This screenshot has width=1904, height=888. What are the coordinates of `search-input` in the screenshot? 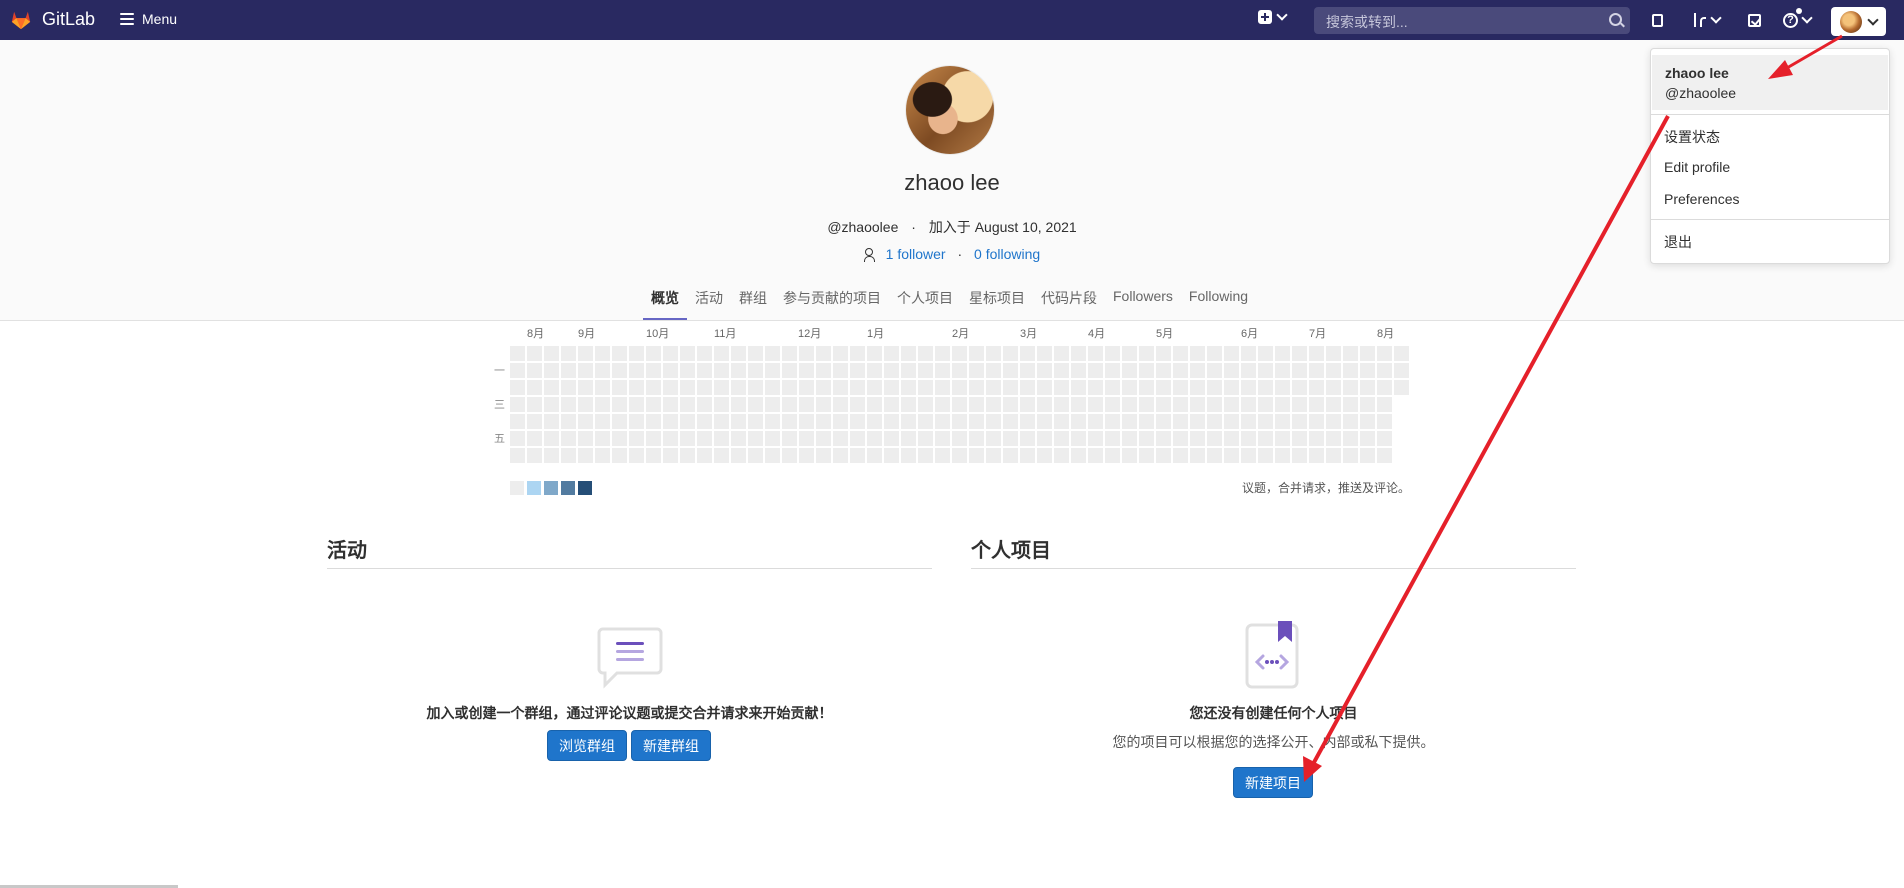 It's located at (1456, 21).